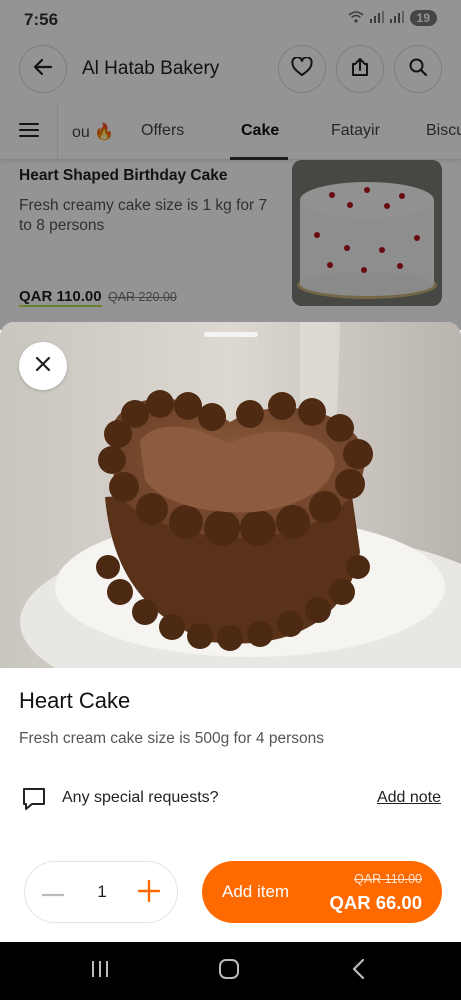  I want to click on system-nav-bar, so click(230, 971).